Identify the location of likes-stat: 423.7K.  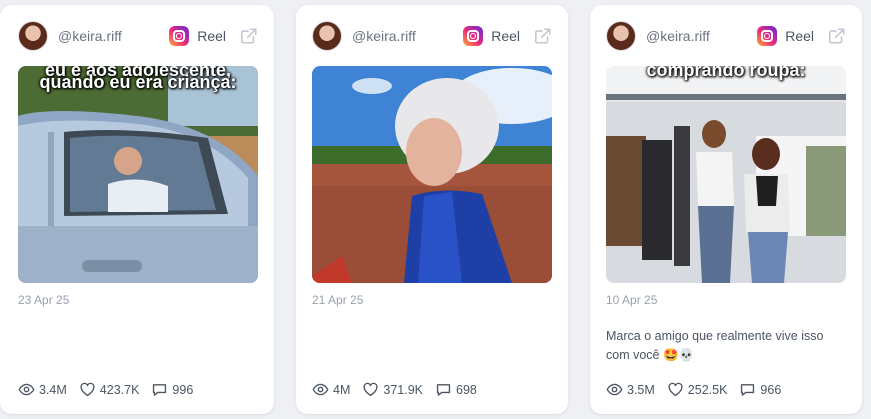
(109, 389).